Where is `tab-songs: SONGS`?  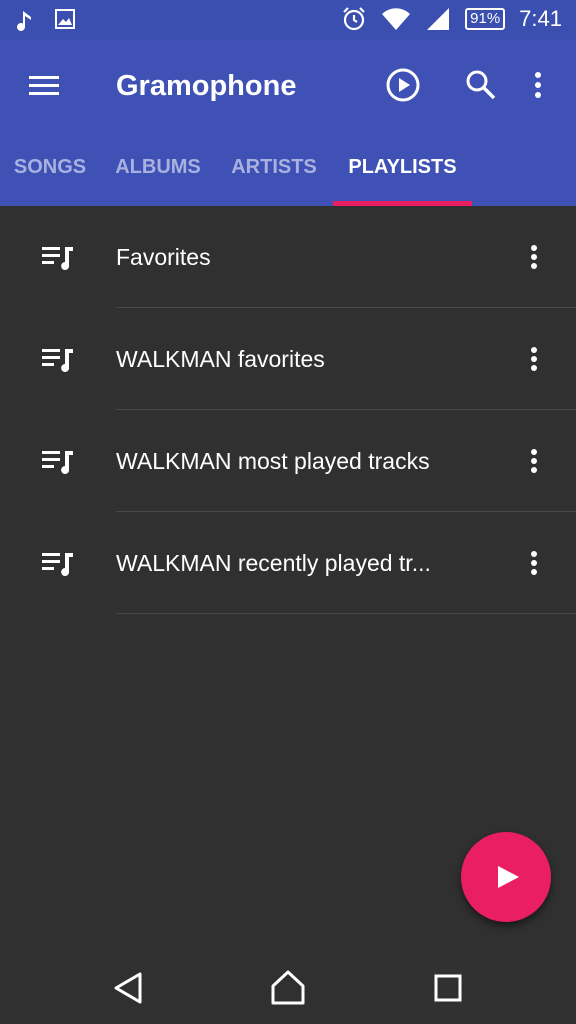
tab-songs: SONGS is located at coordinates (50, 173).